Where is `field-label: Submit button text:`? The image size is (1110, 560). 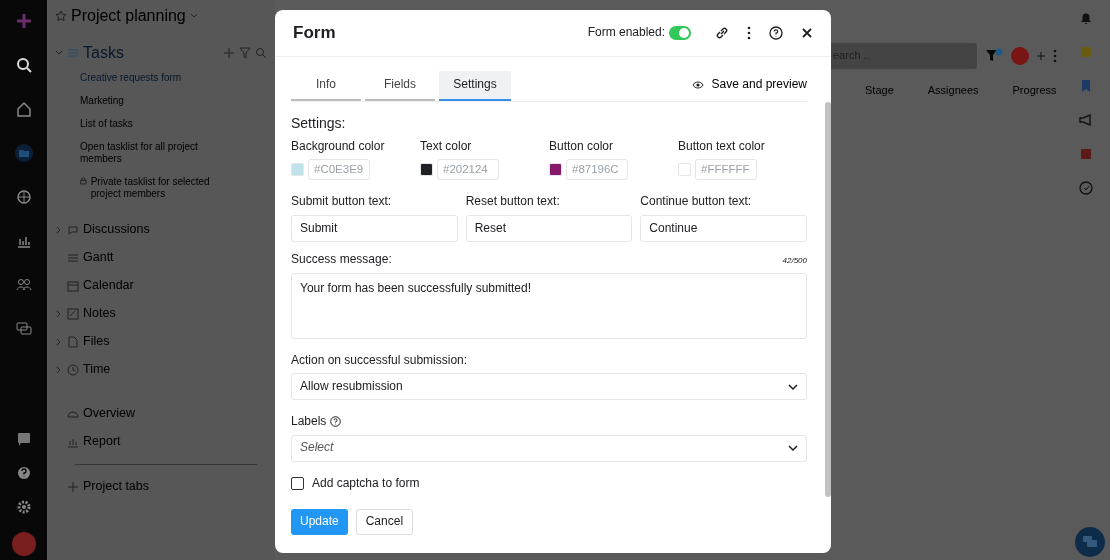 field-label: Submit button text: is located at coordinates (342, 202).